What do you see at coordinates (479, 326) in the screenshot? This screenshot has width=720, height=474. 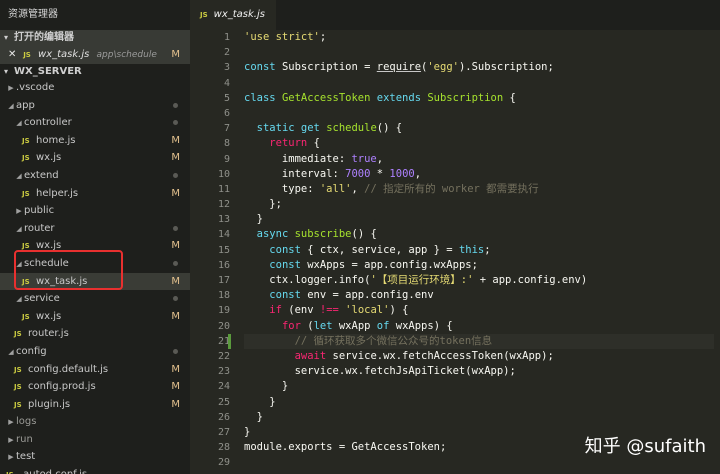 I see `code-line: for (let wxApp of wxApps) {` at bounding box center [479, 326].